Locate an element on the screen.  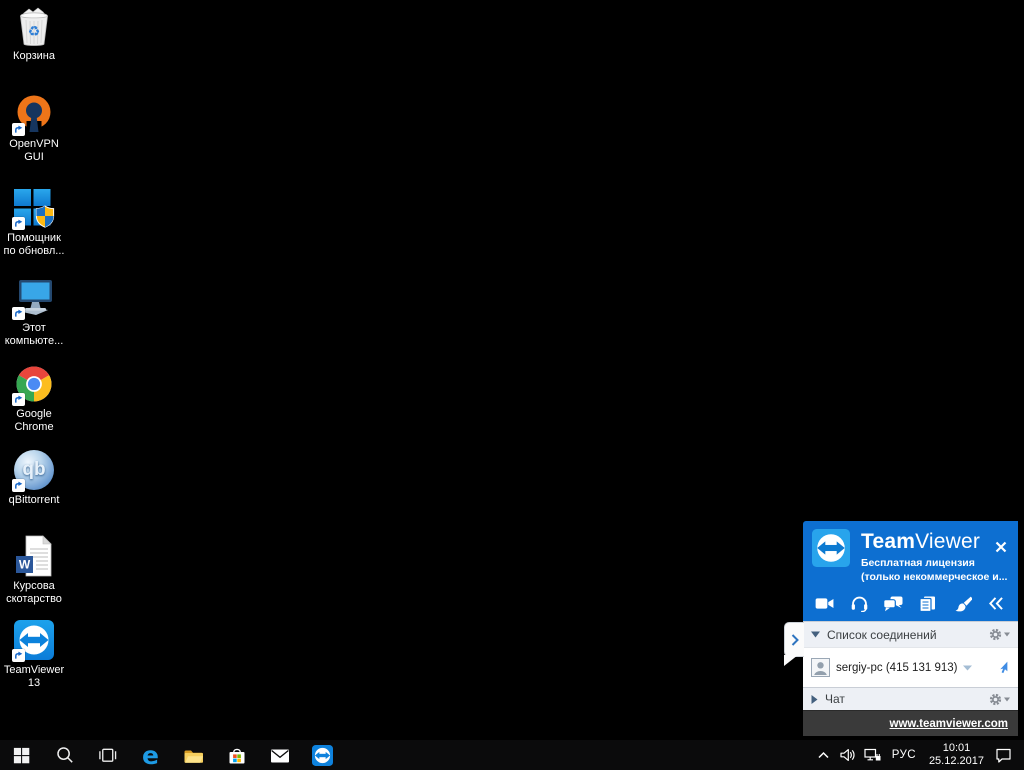
expander-right-icon is located at coordinates (814, 699).